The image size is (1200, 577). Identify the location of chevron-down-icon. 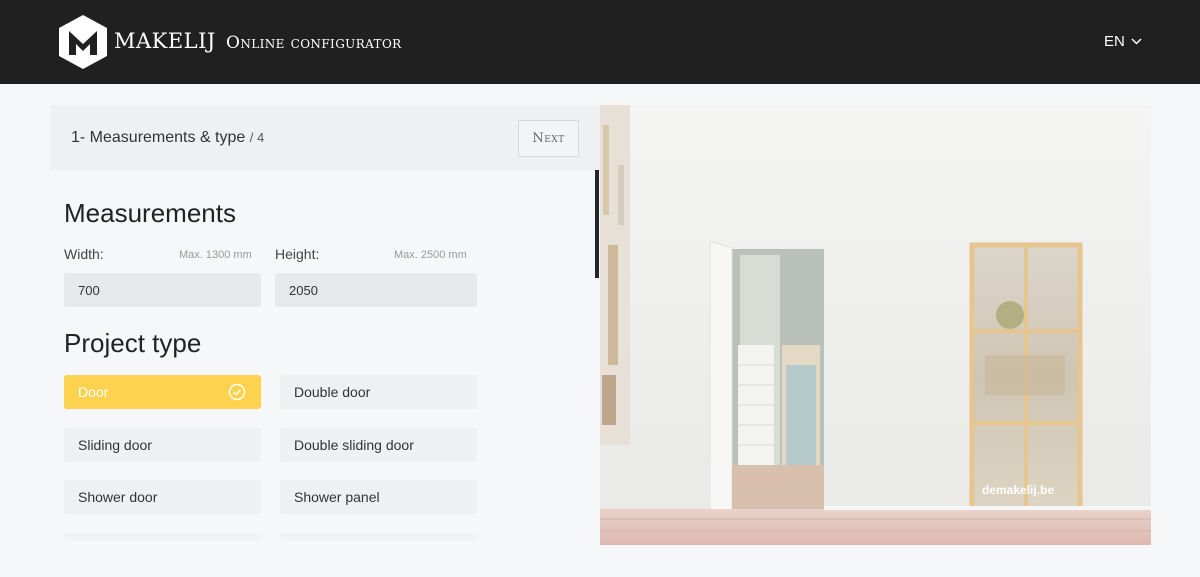
(1136, 41).